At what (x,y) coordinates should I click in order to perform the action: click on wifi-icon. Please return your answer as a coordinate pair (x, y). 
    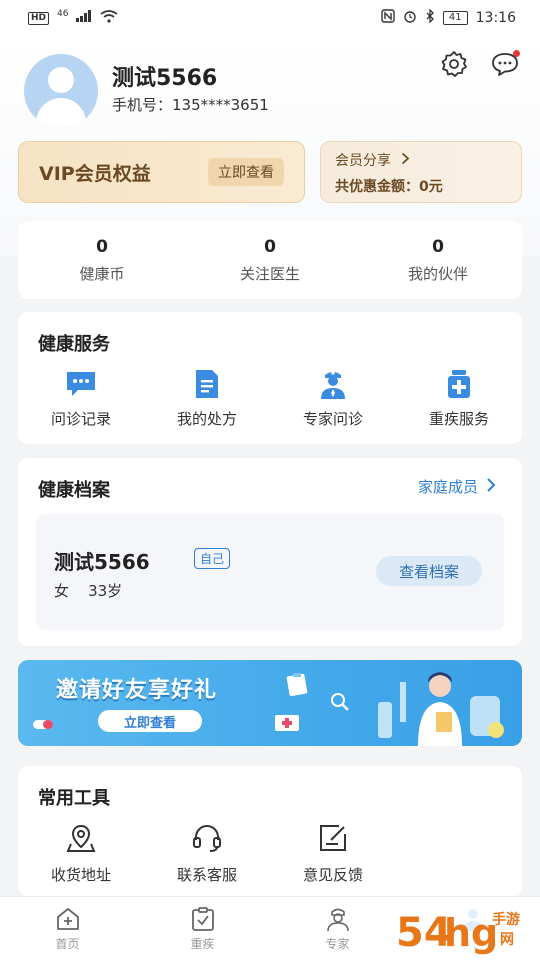
    Looking at the image, I should click on (109, 18).